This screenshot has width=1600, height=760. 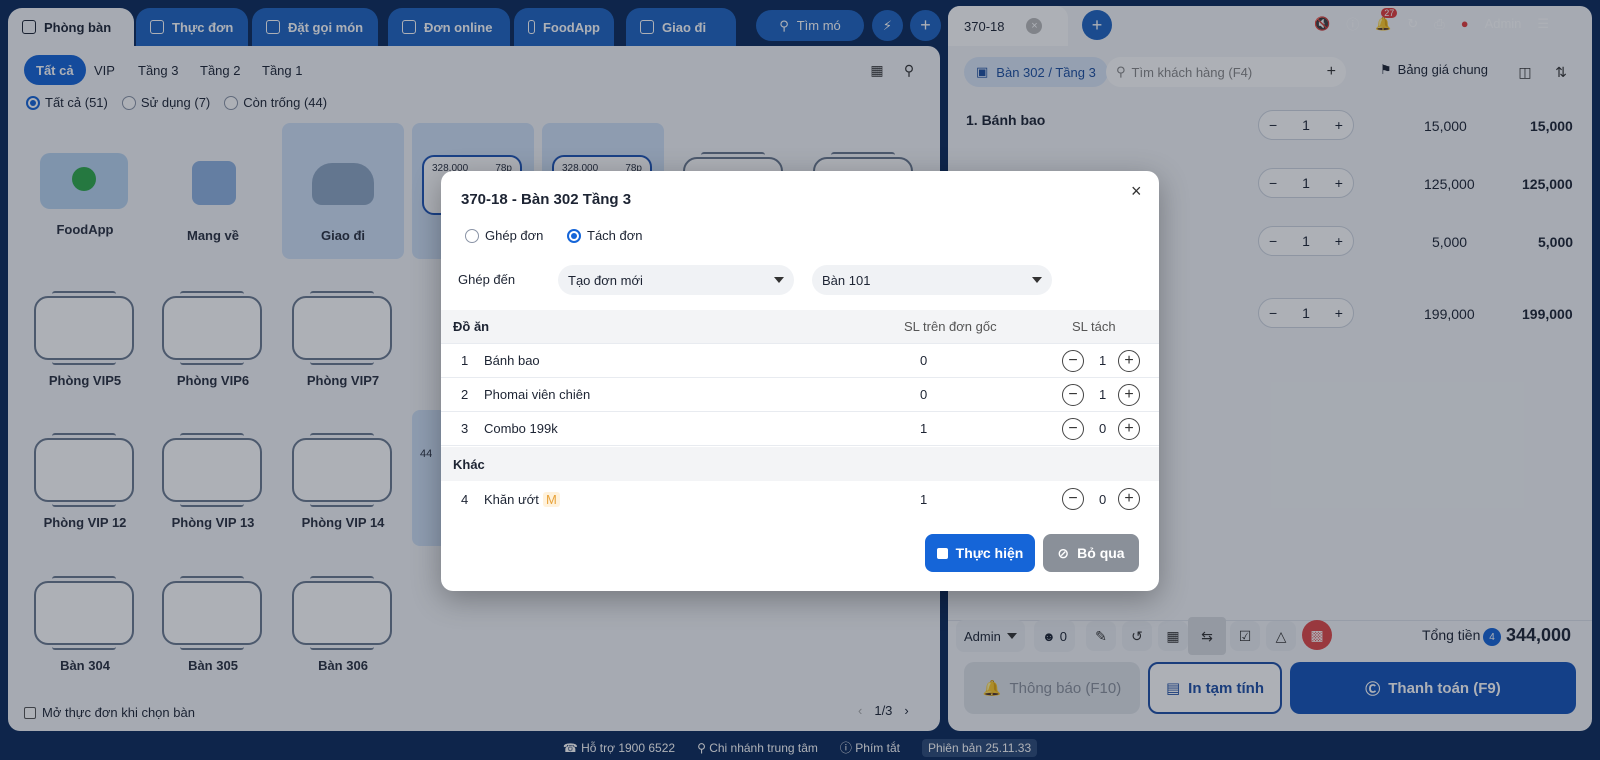 I want to click on option-split: Tách đơn, so click(x=605, y=235).